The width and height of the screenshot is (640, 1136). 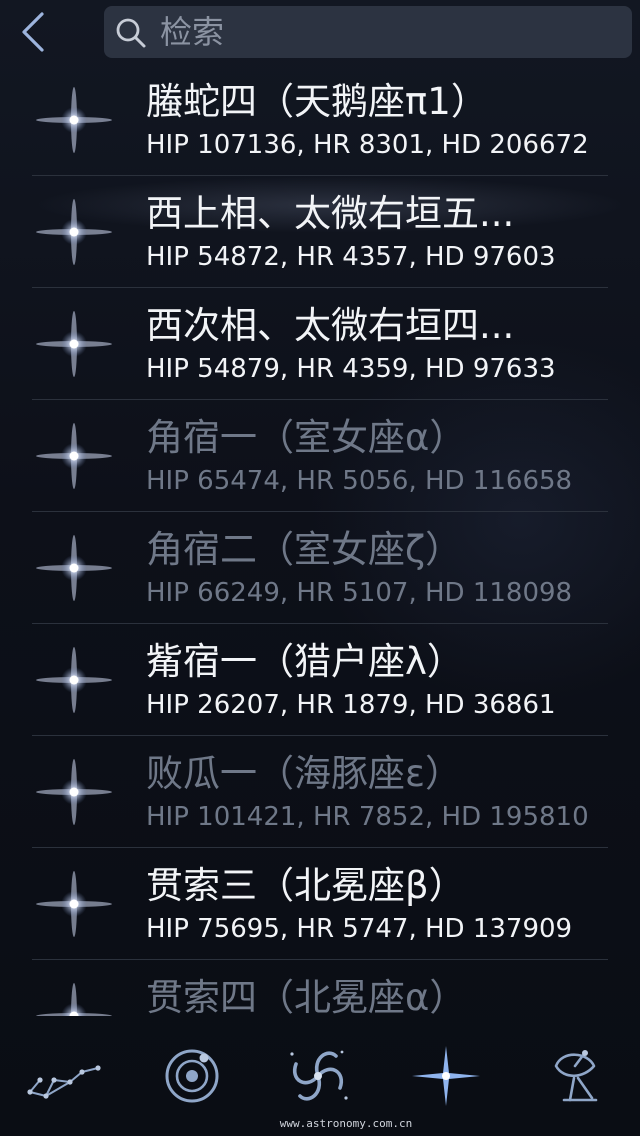 I want to click on search-box, so click(x=368, y=32).